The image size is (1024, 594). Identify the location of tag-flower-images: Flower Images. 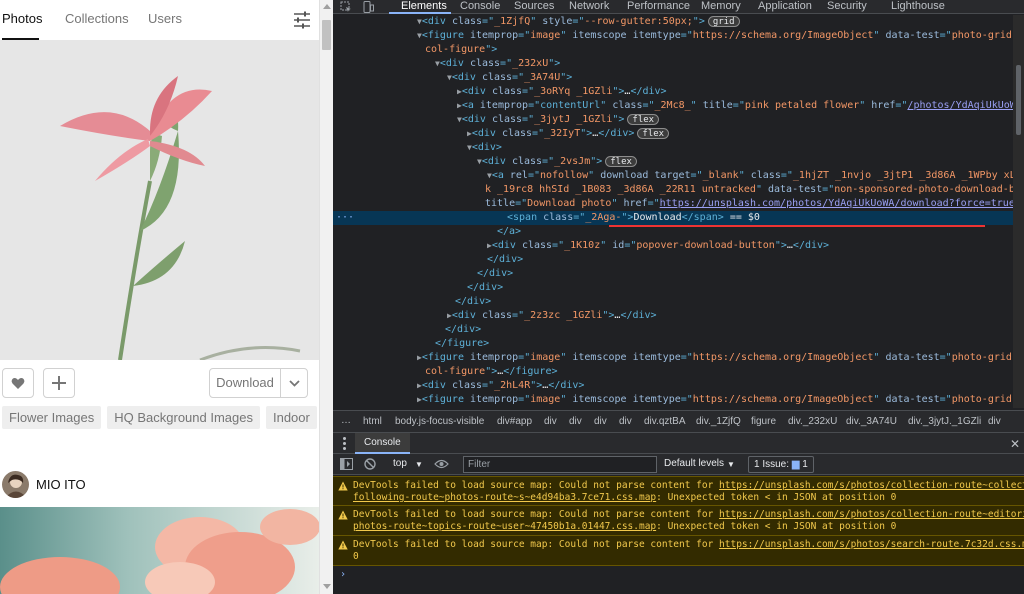
(52, 417).